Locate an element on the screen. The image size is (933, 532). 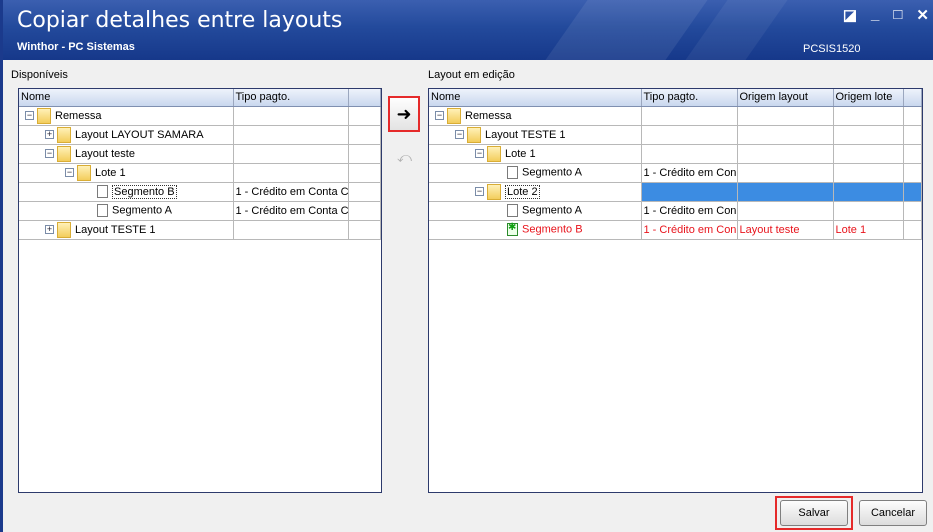
table-row: − Lote 2 is located at coordinates (675, 192).